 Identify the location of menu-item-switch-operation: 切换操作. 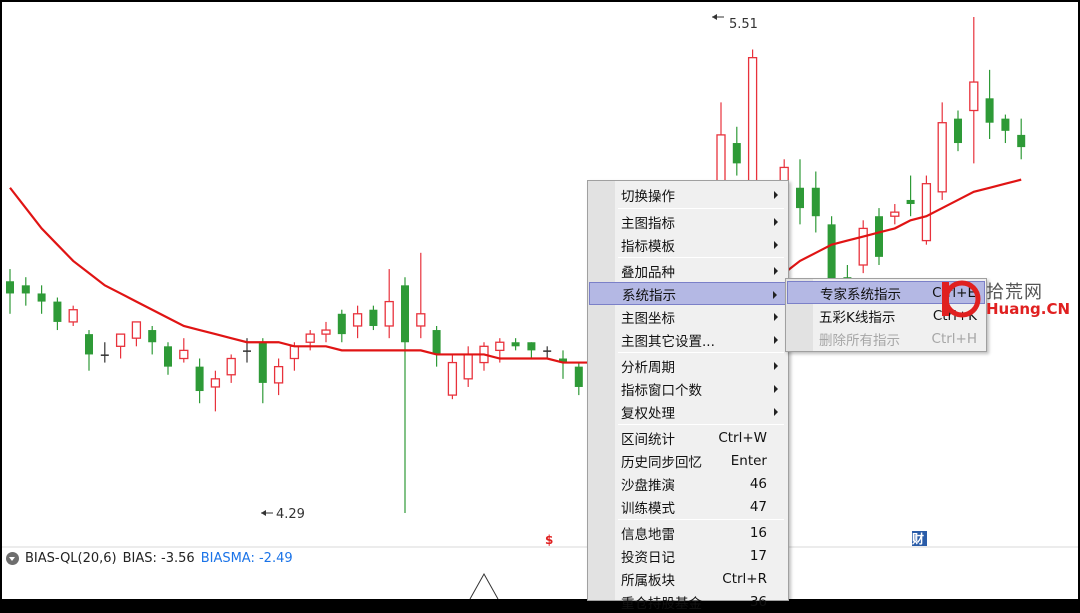
(688, 194).